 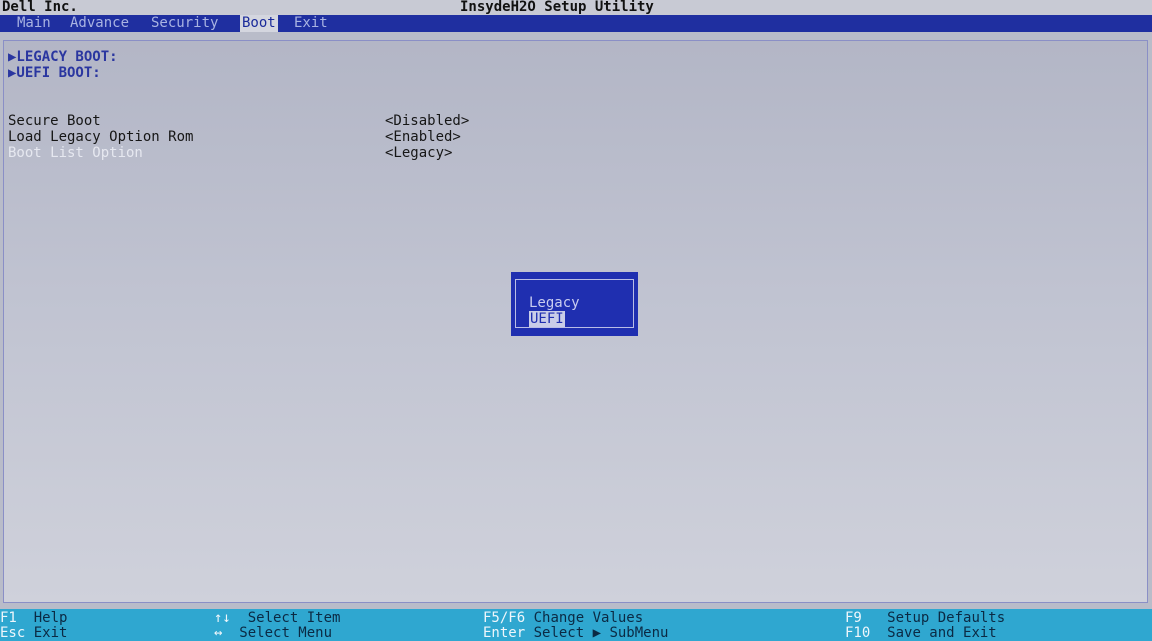 What do you see at coordinates (75, 153) in the screenshot?
I see `boot-list-option-label: Boot List Option` at bounding box center [75, 153].